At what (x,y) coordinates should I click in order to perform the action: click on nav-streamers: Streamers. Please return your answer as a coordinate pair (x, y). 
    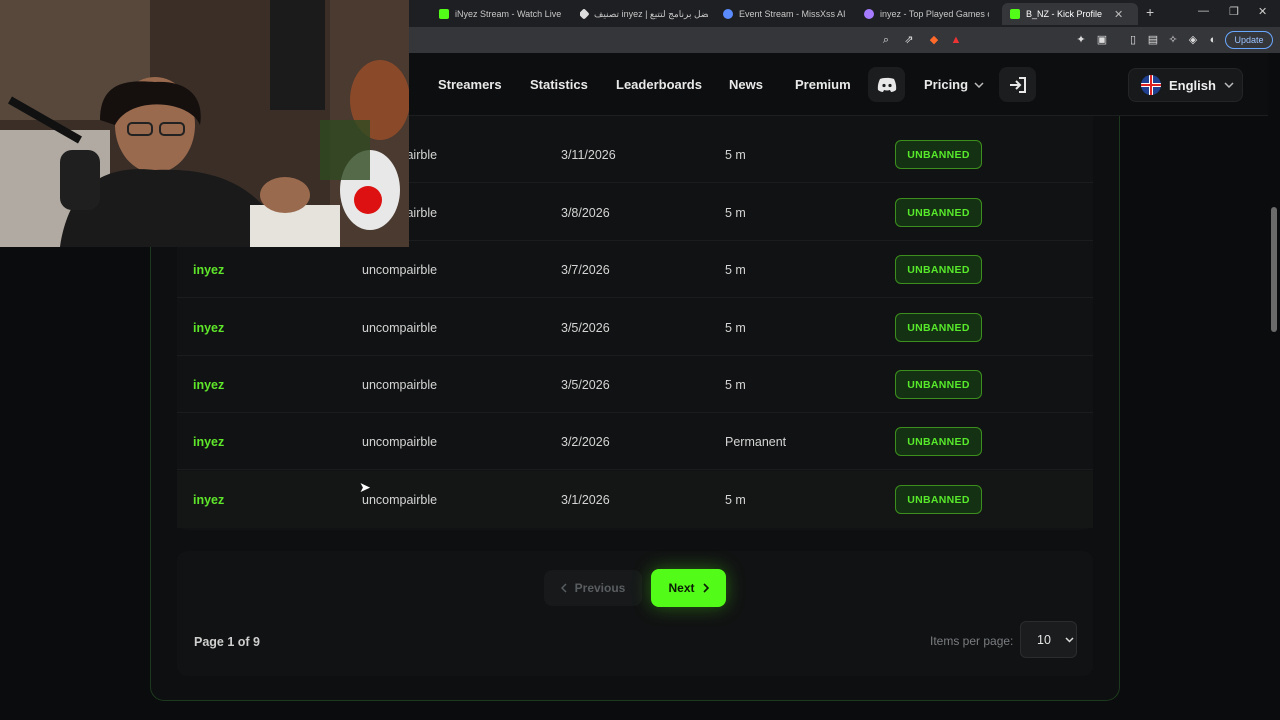
    Looking at the image, I should click on (470, 84).